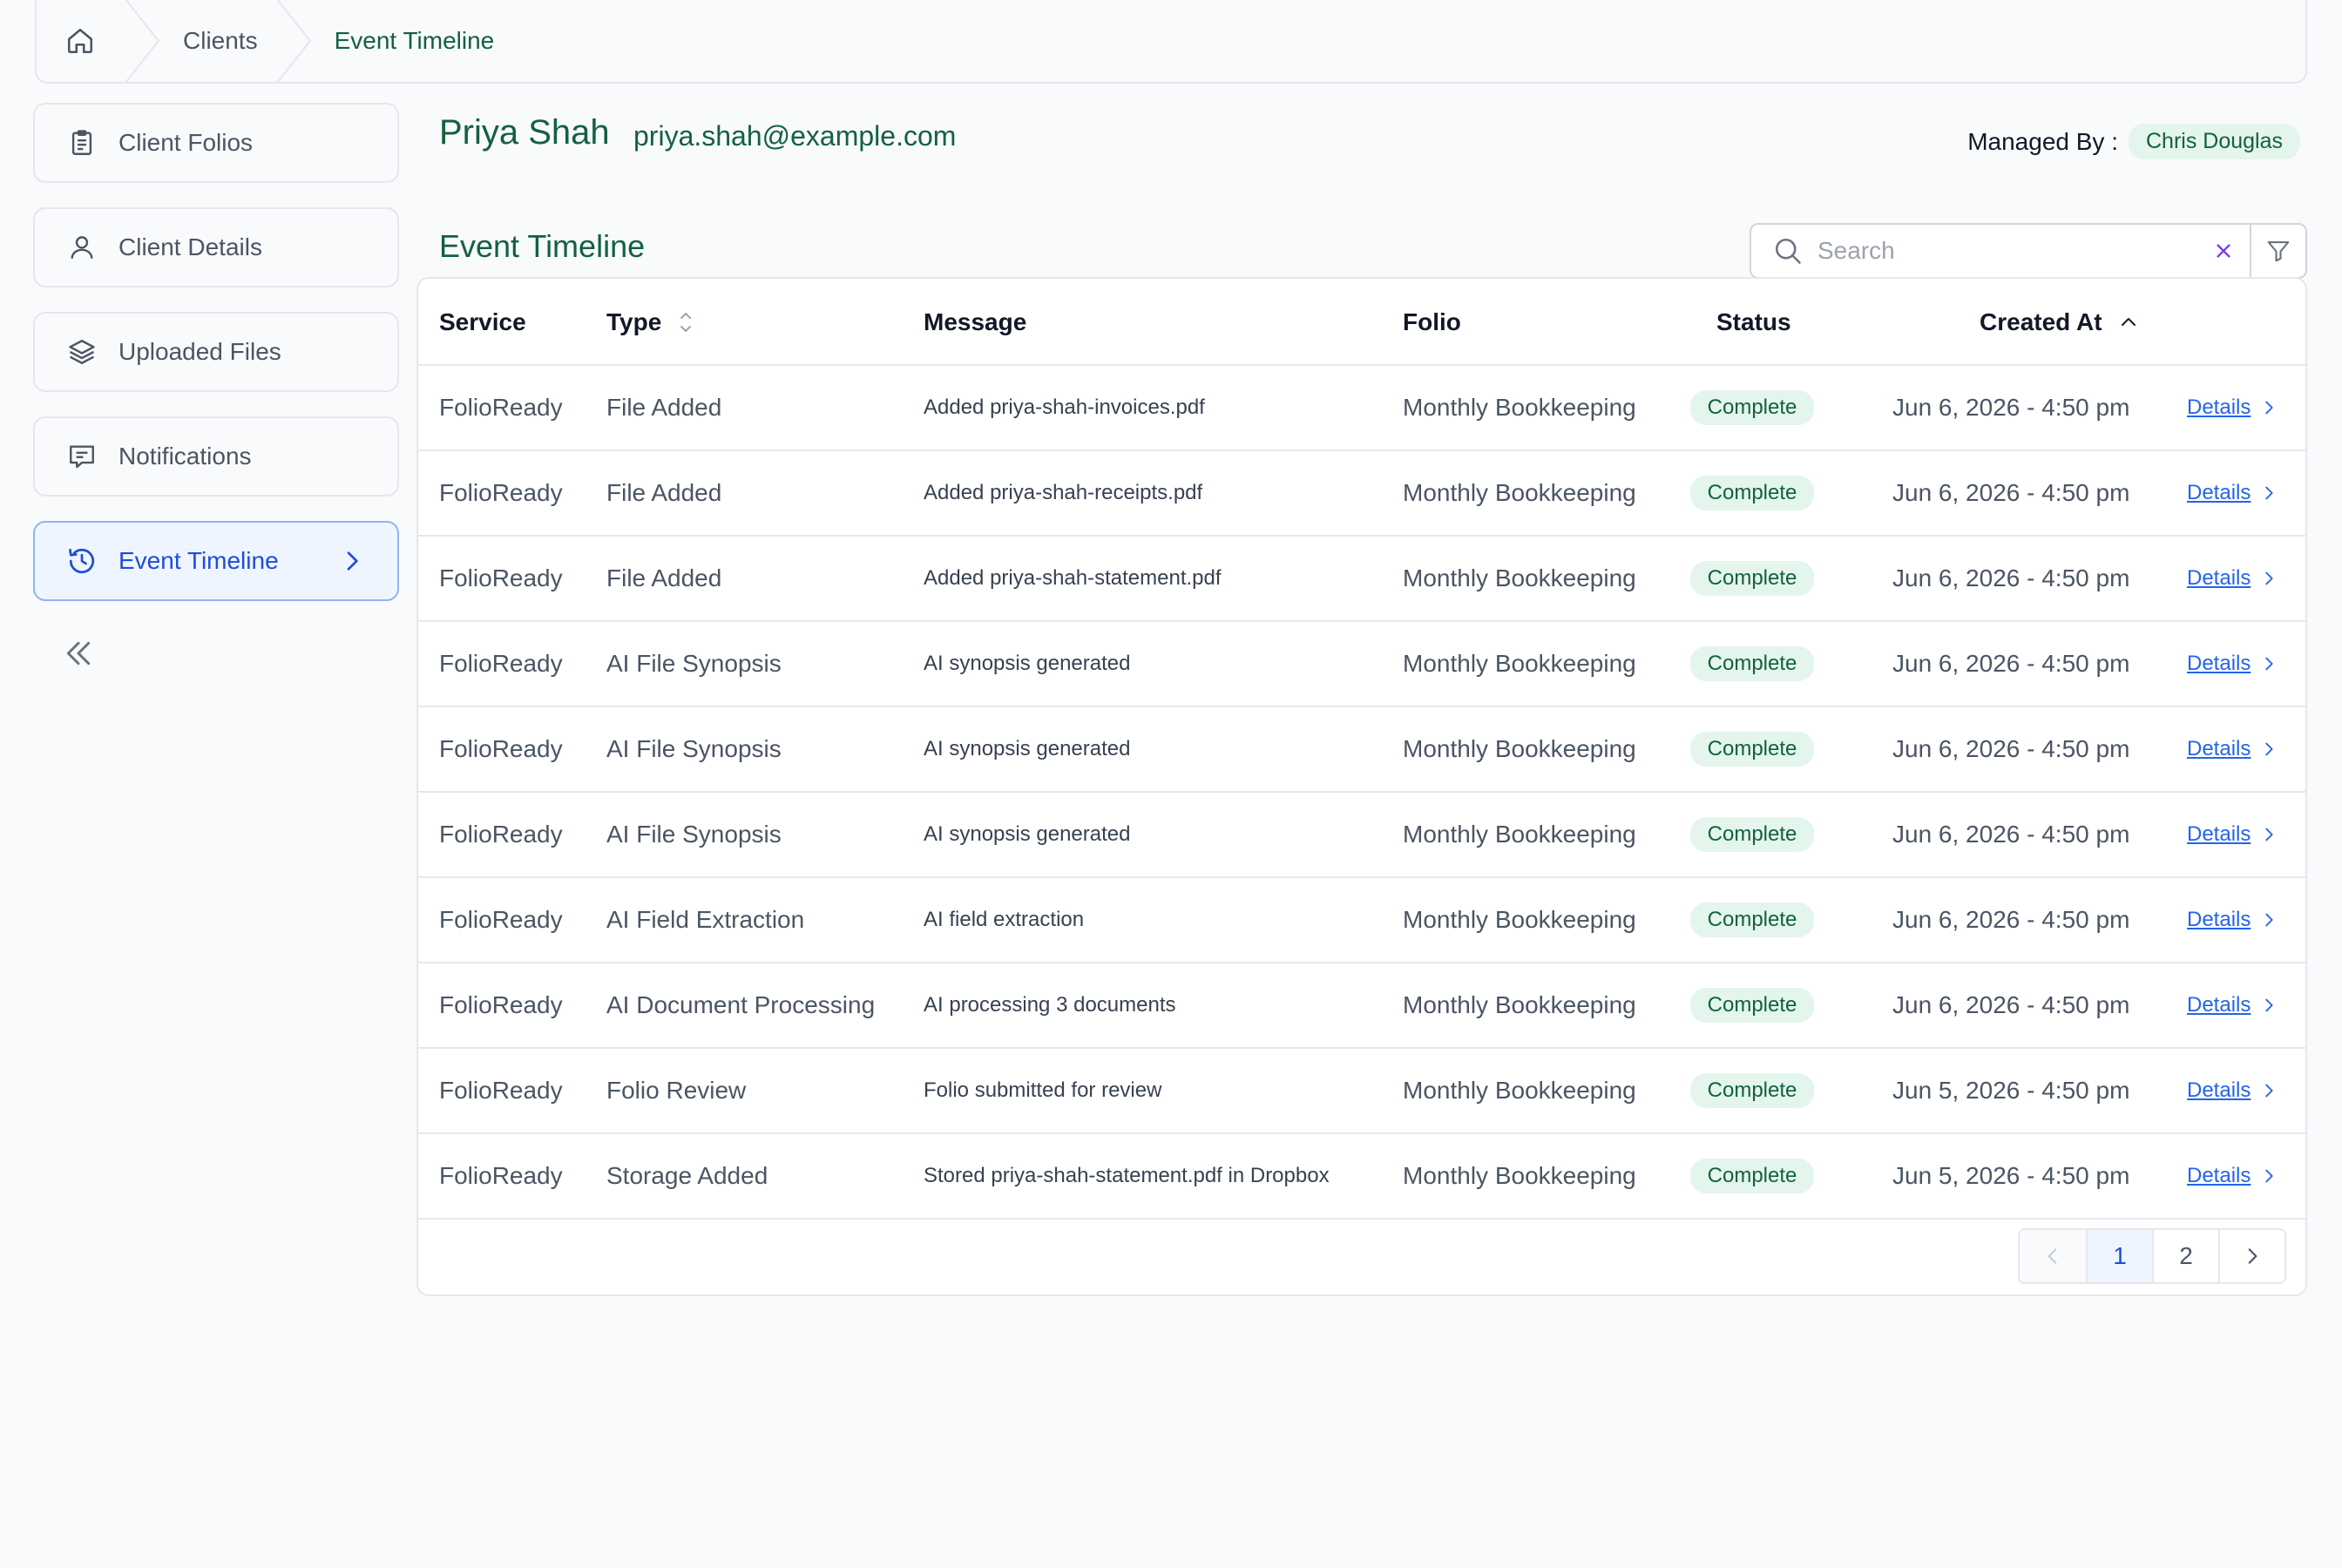 This screenshot has width=2342, height=1568. Describe the element at coordinates (687, 1175) in the screenshot. I see `cell-type: Storage Added` at that location.